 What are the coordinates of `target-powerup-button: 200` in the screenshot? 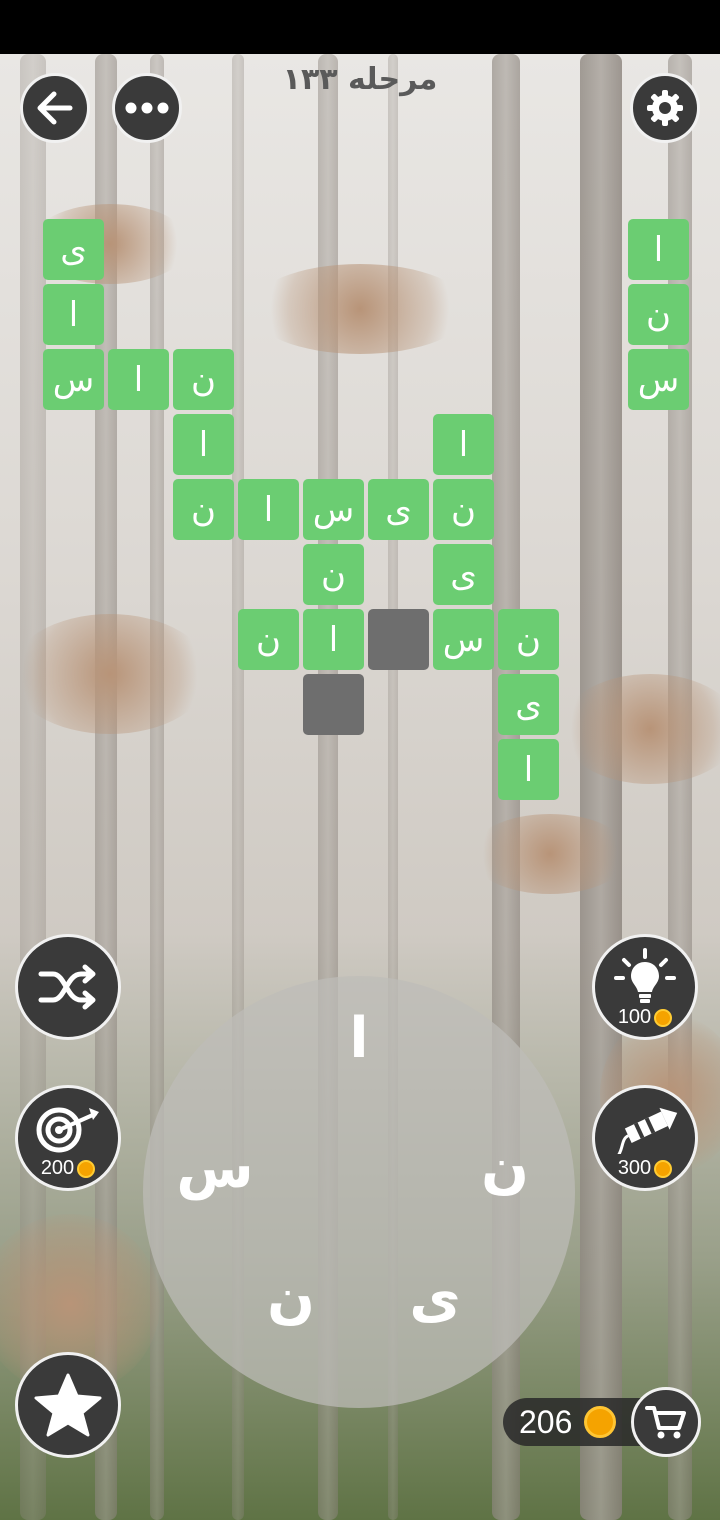 It's located at (68, 1138).